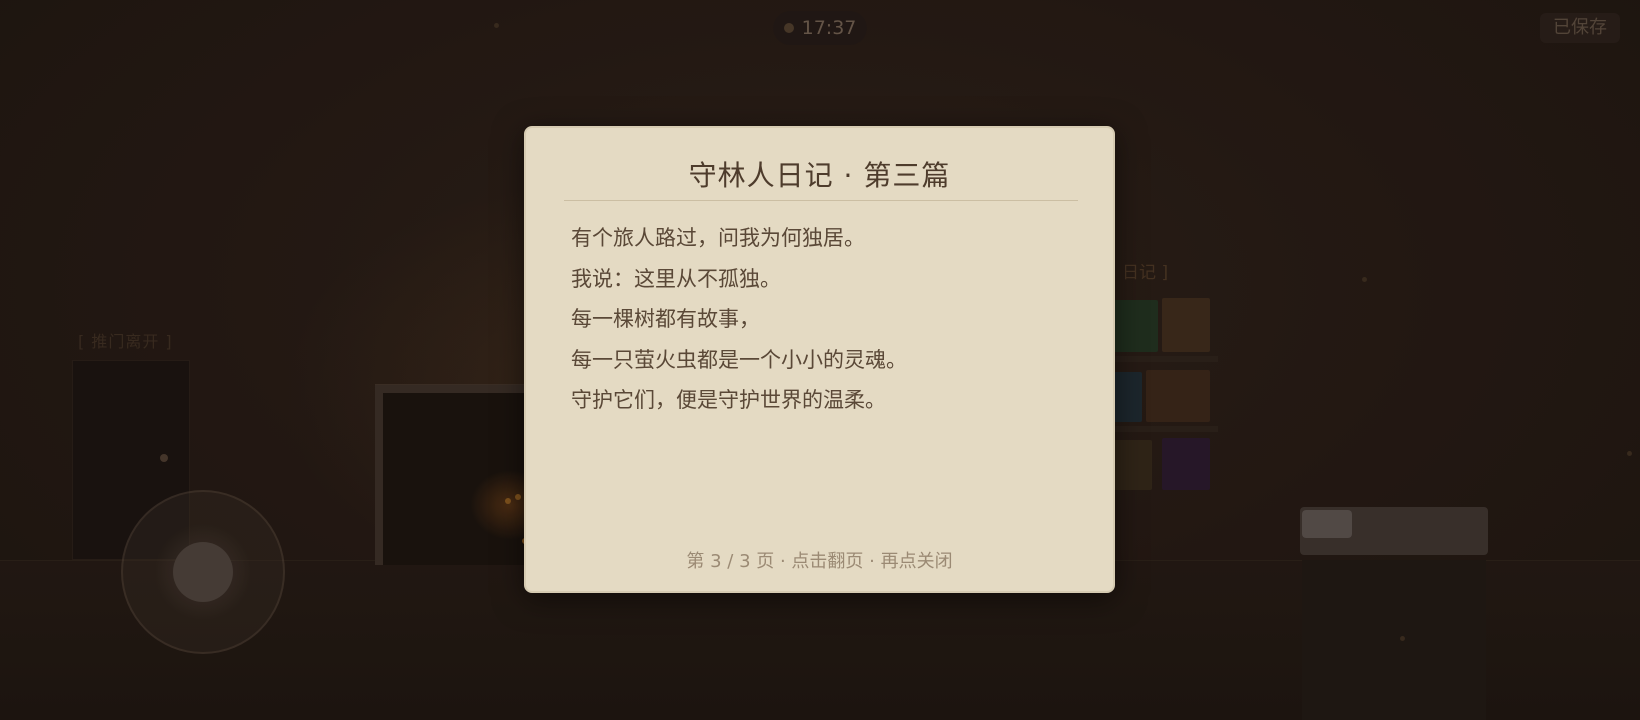  I want to click on diary-line: 守护它们，便是守护世界的温柔。, so click(728, 400).